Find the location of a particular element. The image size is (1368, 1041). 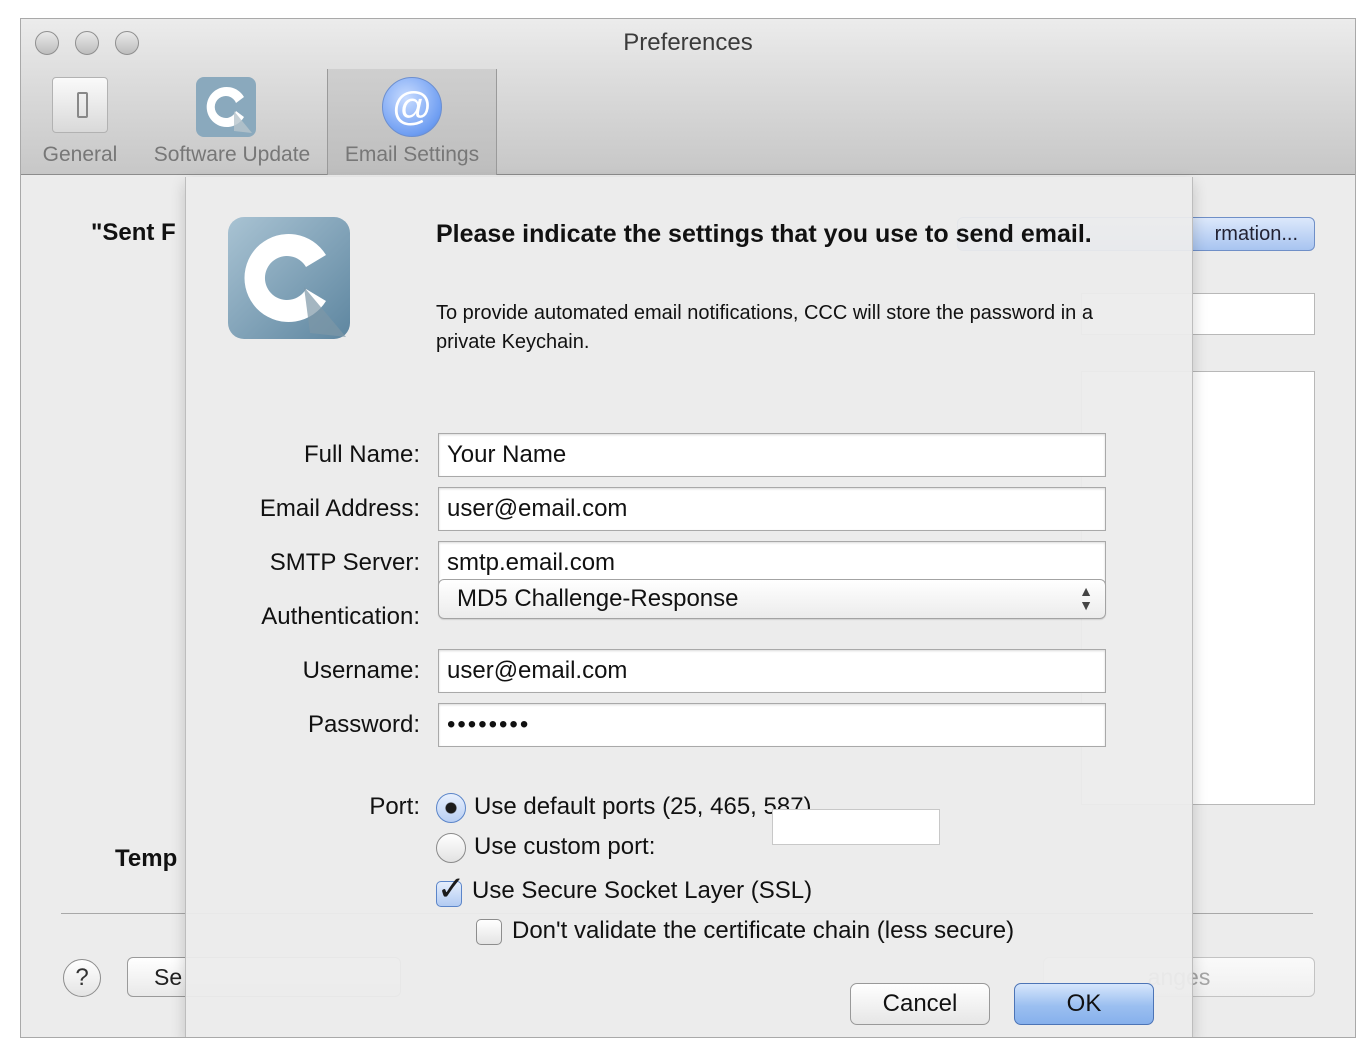

toolbar-item-label: General is located at coordinates (80, 154).